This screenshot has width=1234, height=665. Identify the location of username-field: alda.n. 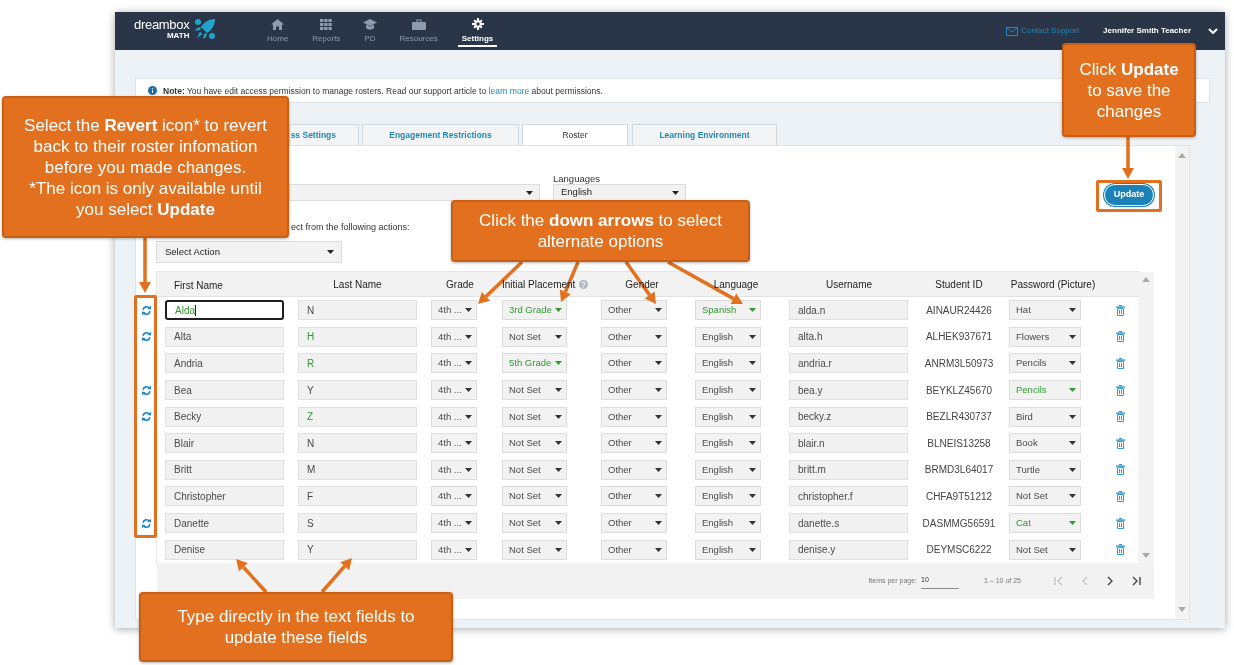
(848, 310).